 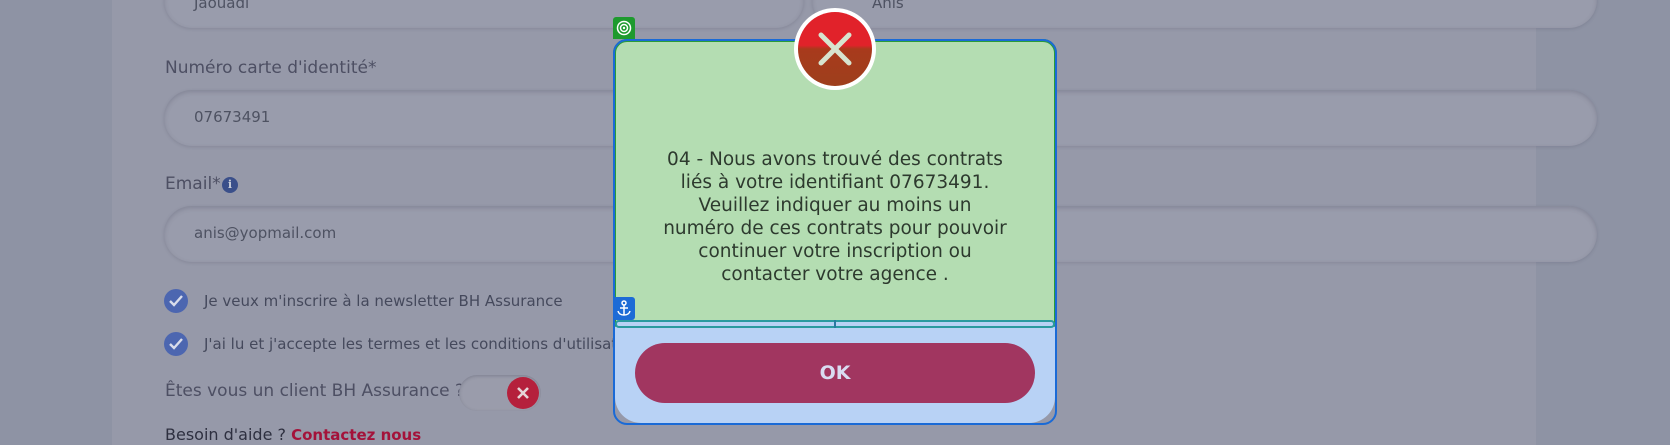 I want to click on first-name-value: Anis, so click(x=888, y=6).